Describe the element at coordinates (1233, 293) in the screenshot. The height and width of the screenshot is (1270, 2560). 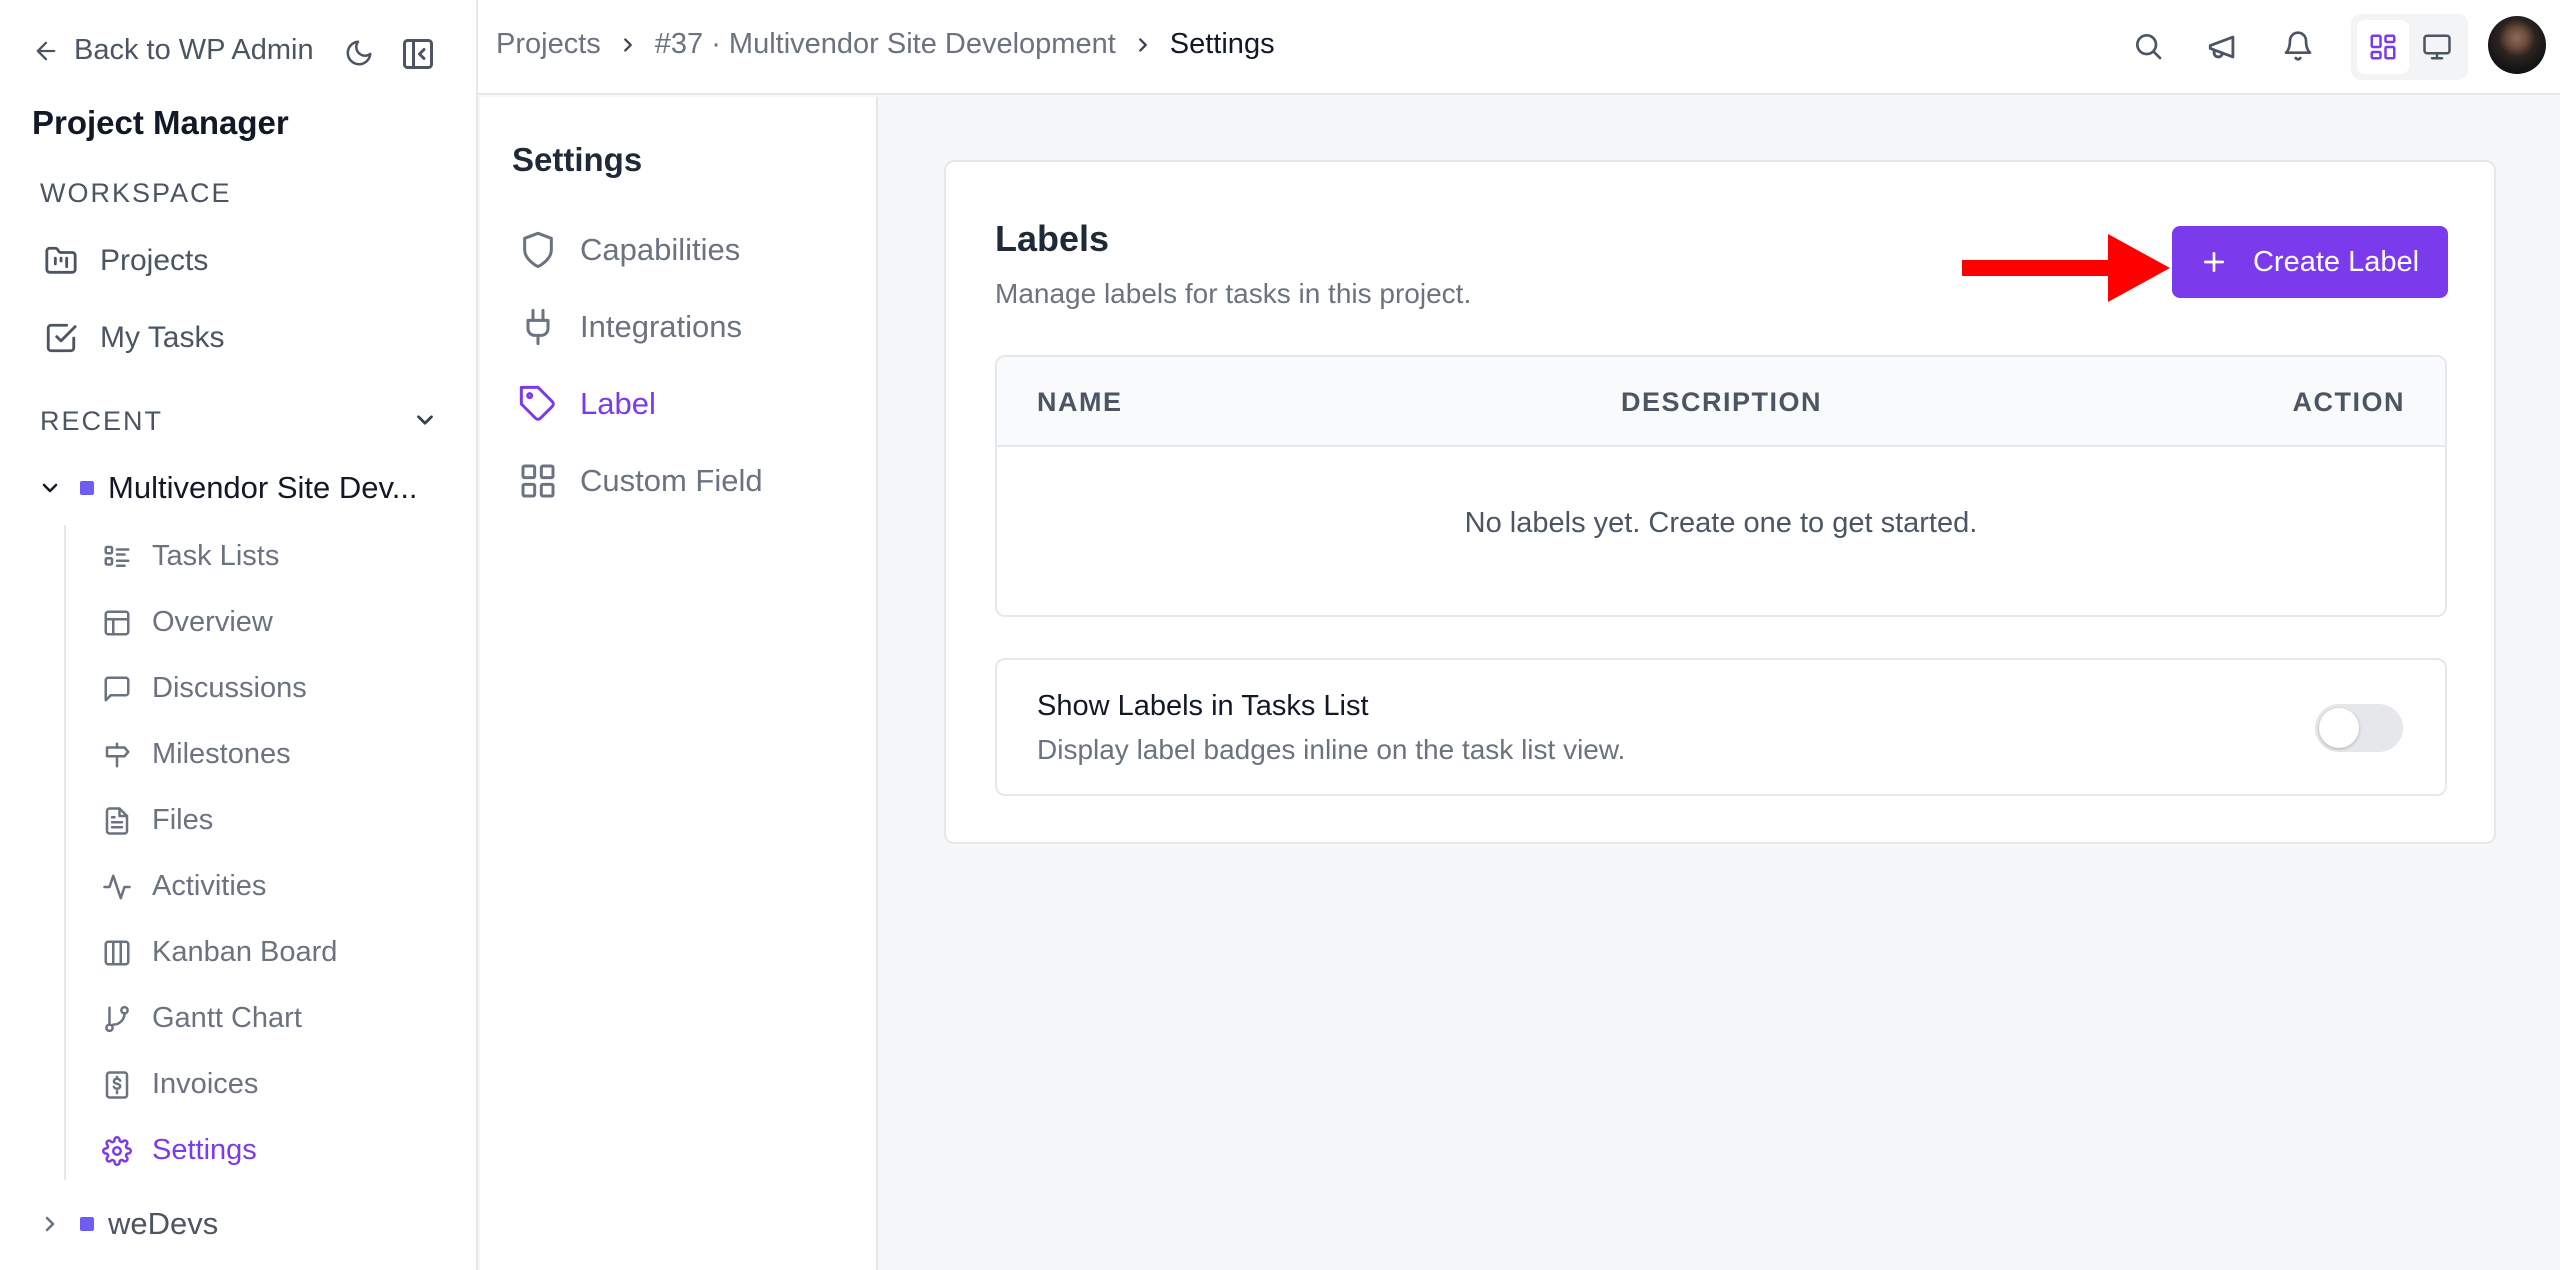
I see `labels-subtitle: Manage labels for tasks in this project.` at that location.